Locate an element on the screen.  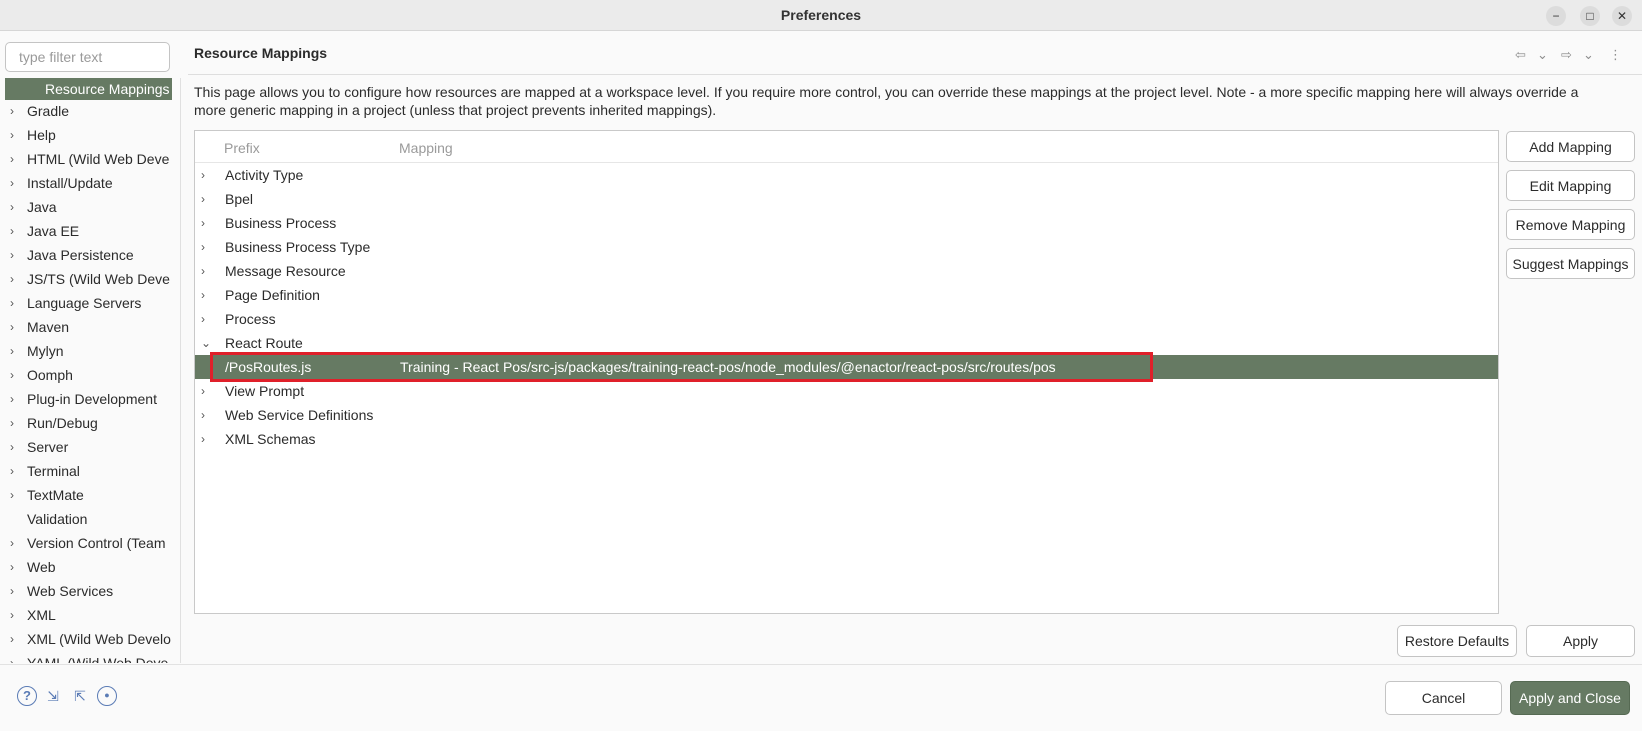
tree-item-selected: Resource Mappings is located at coordinates (88, 89).